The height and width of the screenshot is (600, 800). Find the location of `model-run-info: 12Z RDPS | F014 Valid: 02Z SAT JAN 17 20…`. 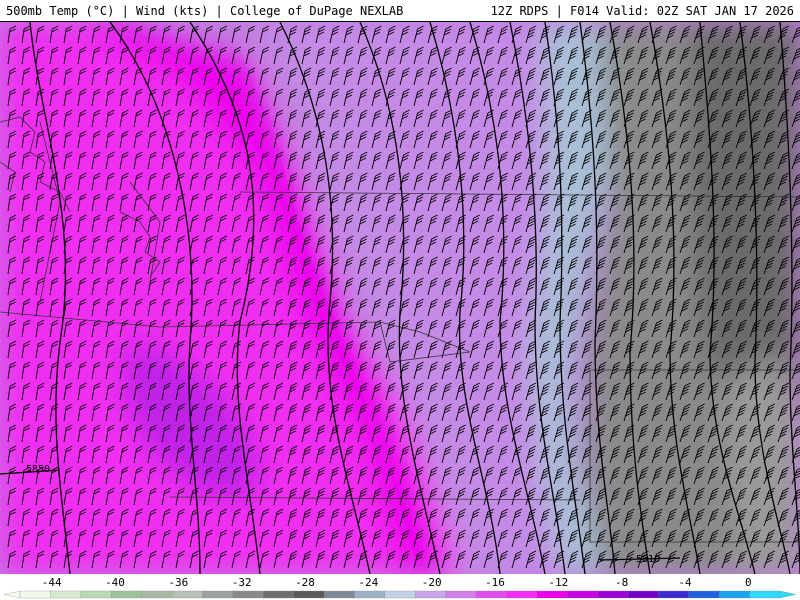

model-run-info: 12Z RDPS | F014 Valid: 02Z SAT JAN 17 20… is located at coordinates (642, 11).